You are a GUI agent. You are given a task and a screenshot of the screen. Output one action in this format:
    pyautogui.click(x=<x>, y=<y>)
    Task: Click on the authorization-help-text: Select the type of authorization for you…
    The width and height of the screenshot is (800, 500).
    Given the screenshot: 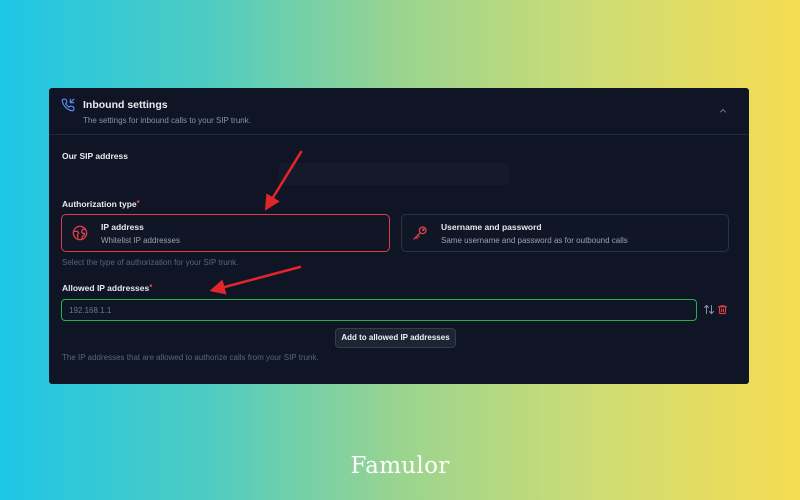 What is the action you would take?
    pyautogui.click(x=150, y=262)
    